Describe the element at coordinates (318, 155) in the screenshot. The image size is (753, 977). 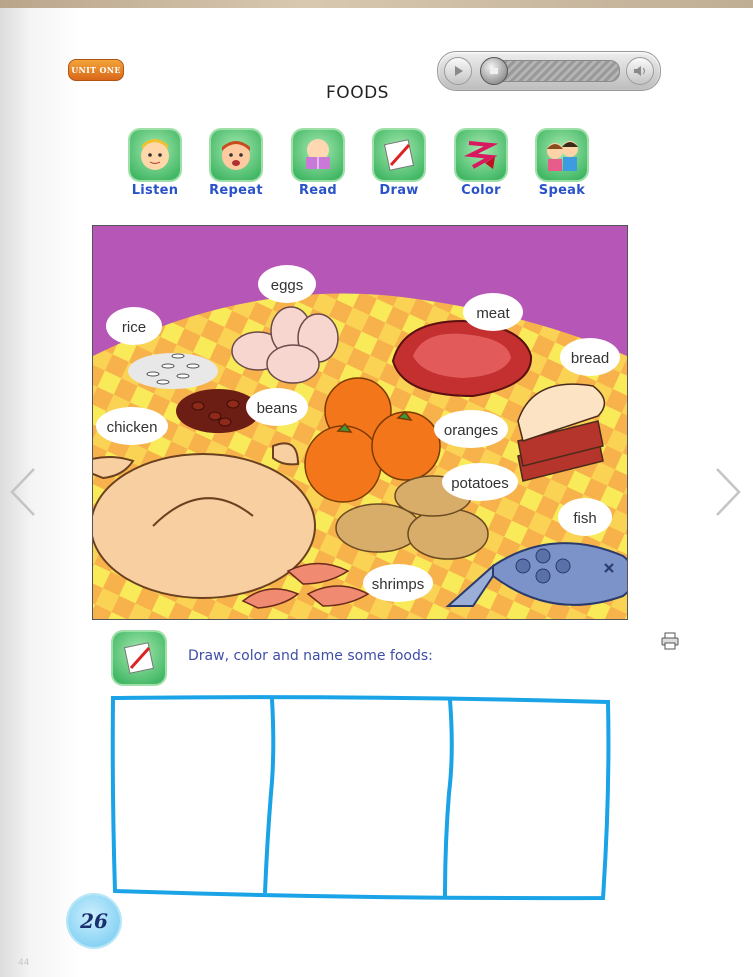
I see `read-icon` at that location.